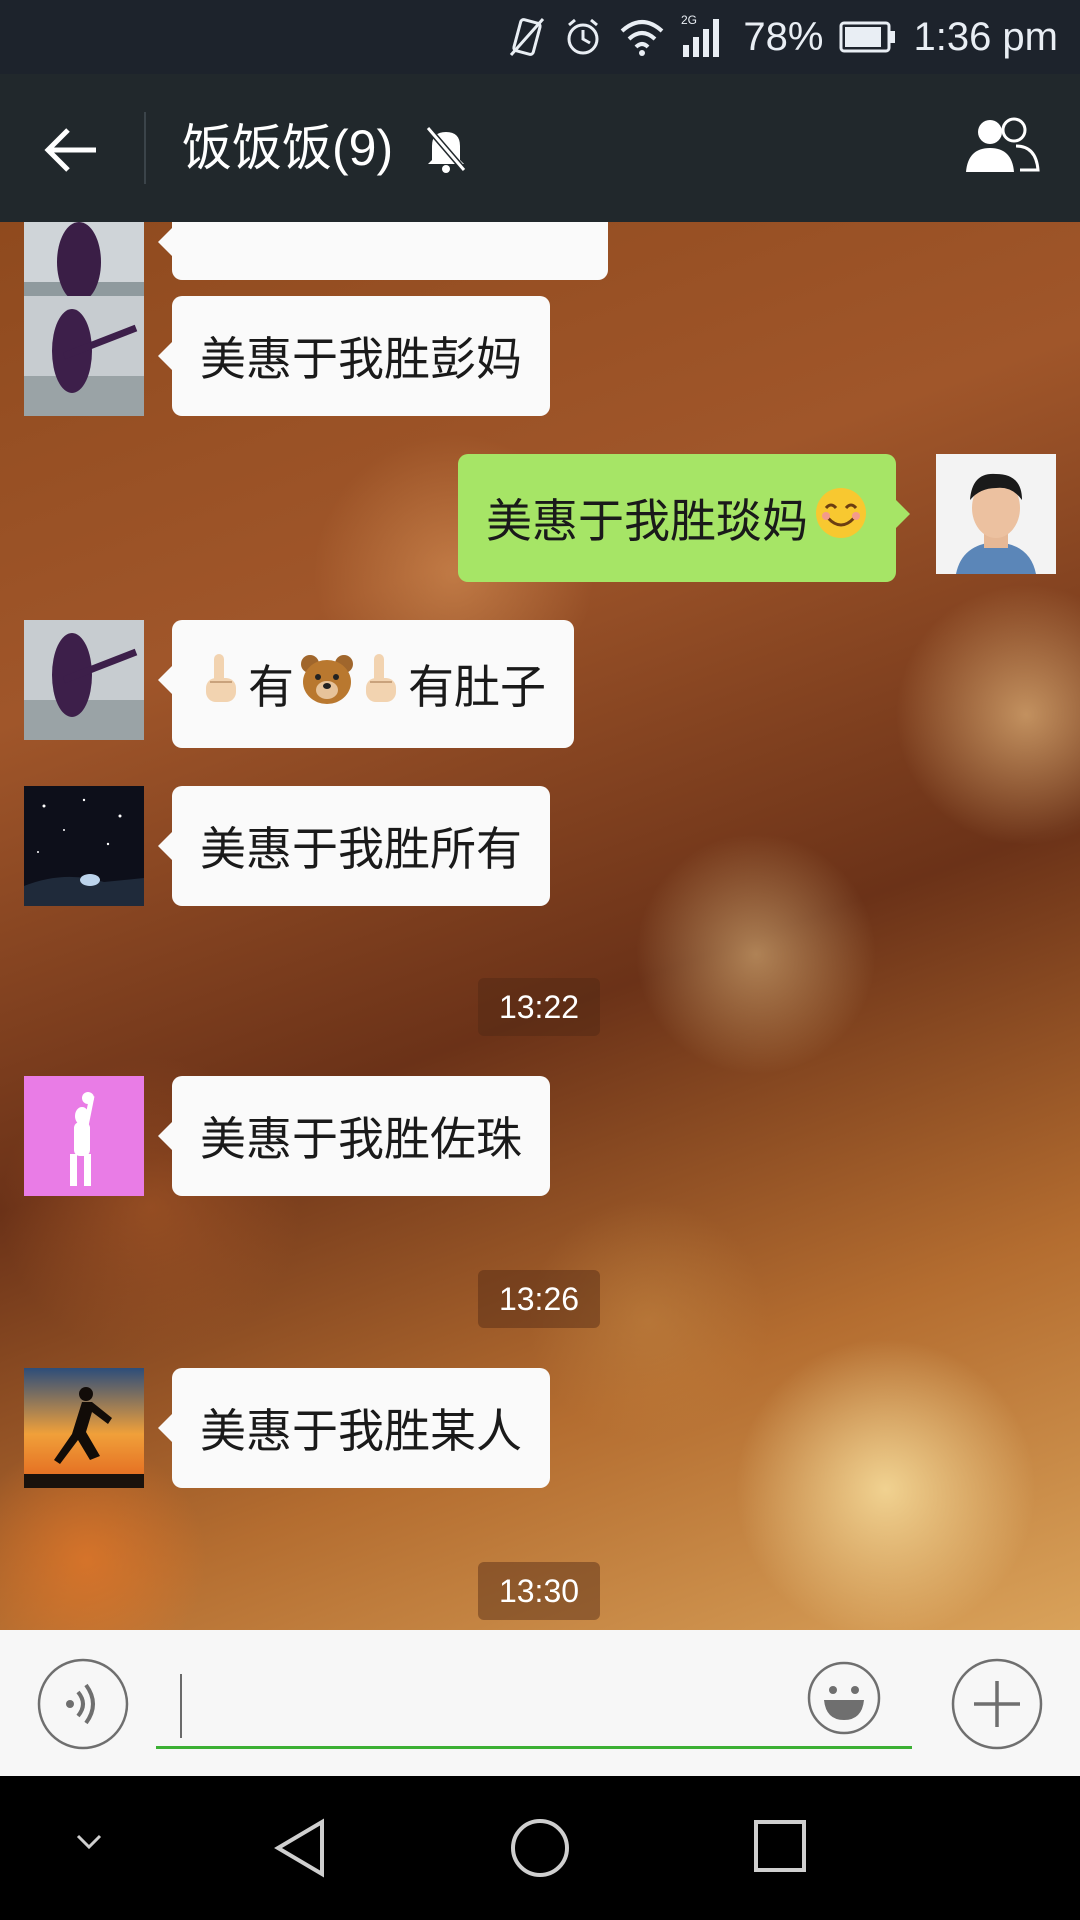 The height and width of the screenshot is (1920, 1080). I want to click on message-text: 有, so click(271, 687).